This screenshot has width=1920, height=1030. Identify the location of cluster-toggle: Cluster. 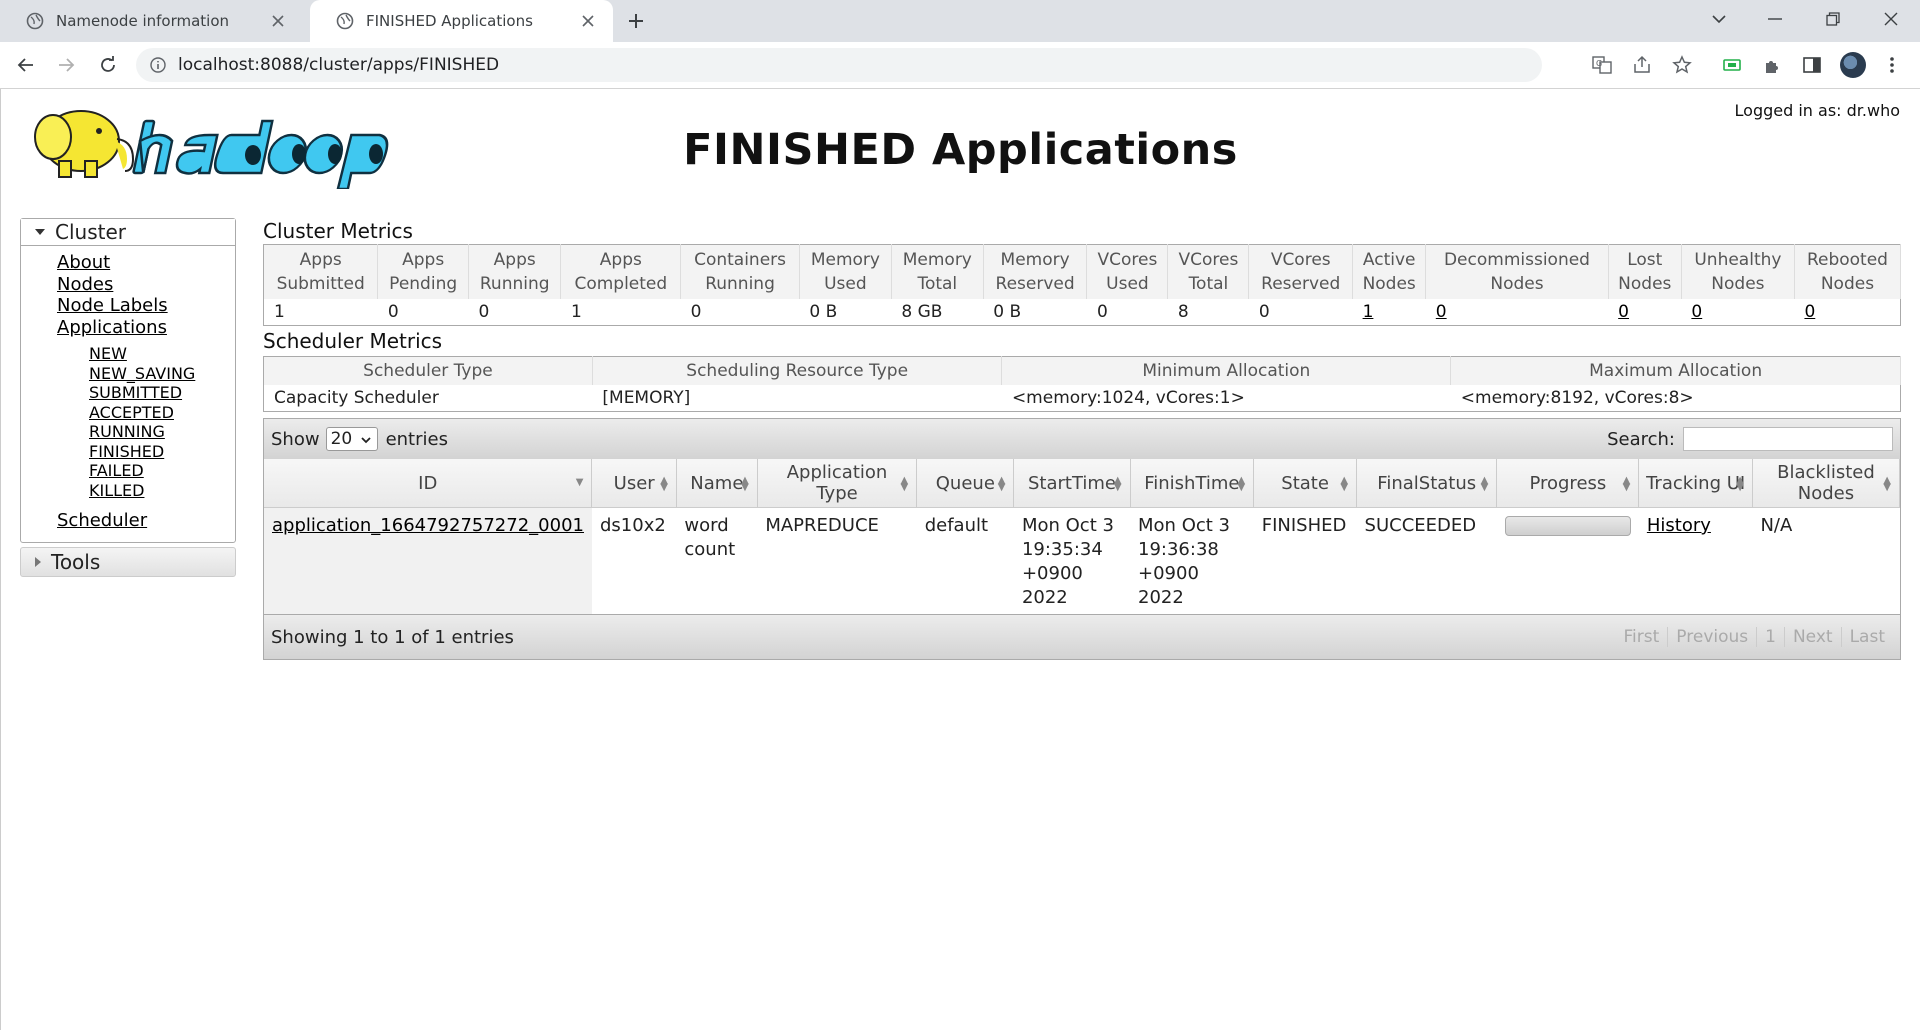
(128, 232).